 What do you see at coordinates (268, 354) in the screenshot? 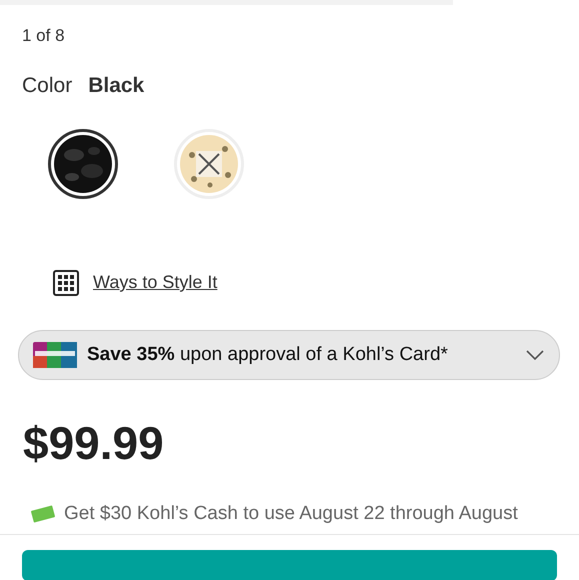
I see `promo-text: Save 35% upon approval of a Kohl’s Card*` at bounding box center [268, 354].